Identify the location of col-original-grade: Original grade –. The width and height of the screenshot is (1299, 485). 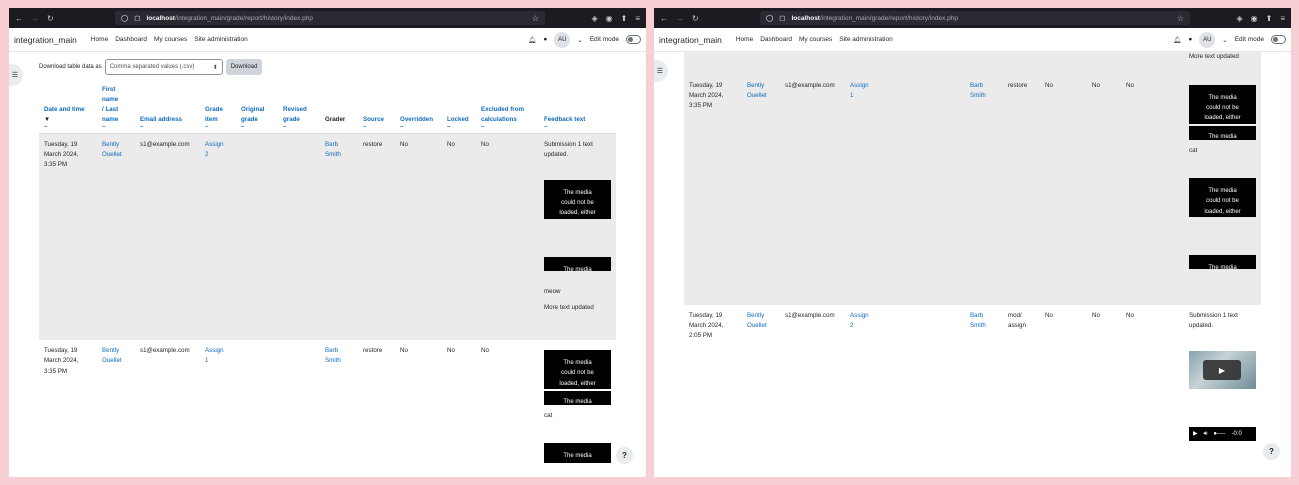
(257, 108).